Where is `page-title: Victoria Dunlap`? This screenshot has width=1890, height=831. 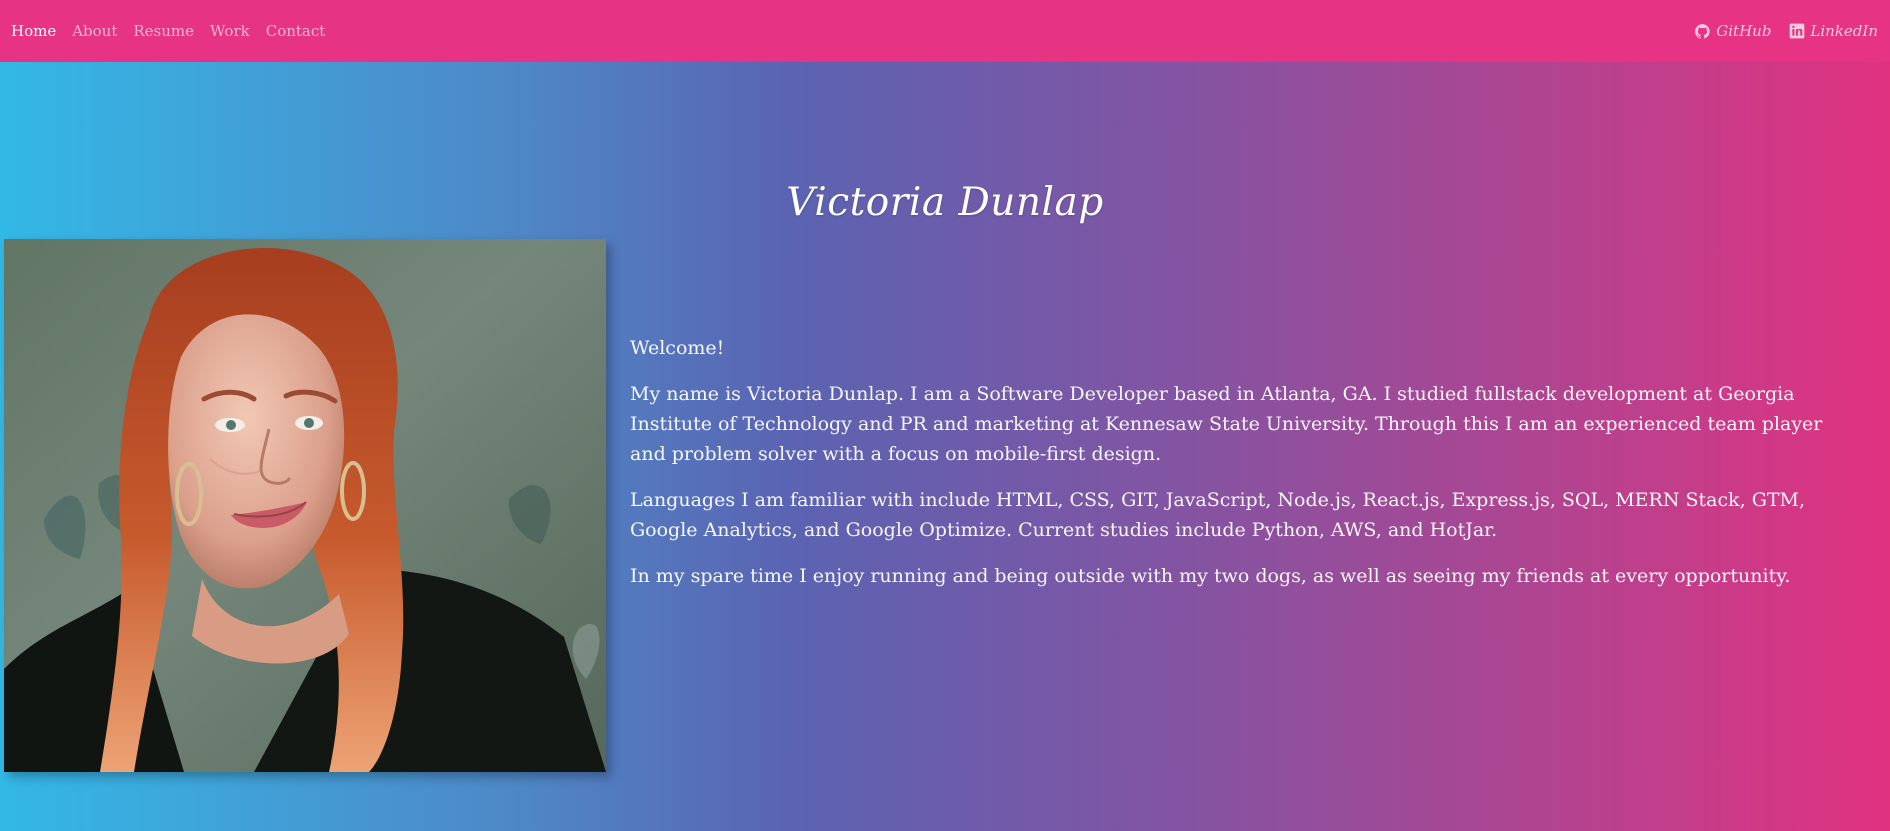
page-title: Victoria Dunlap is located at coordinates (945, 203).